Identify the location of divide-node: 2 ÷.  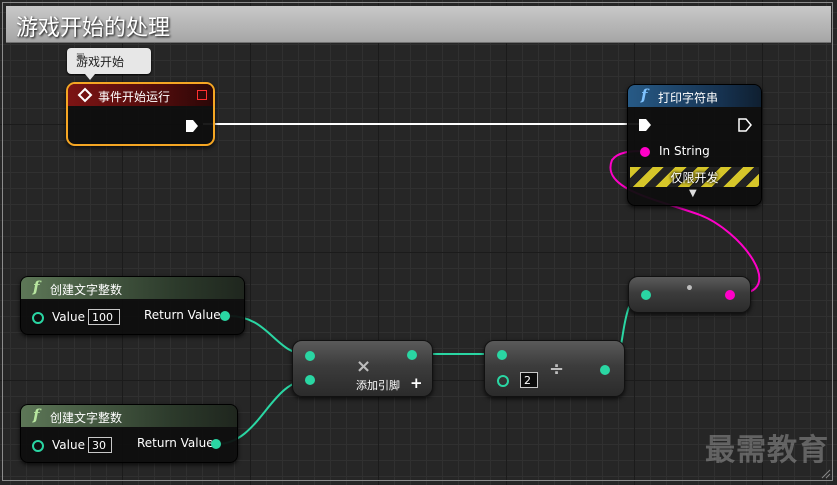
(554, 368).